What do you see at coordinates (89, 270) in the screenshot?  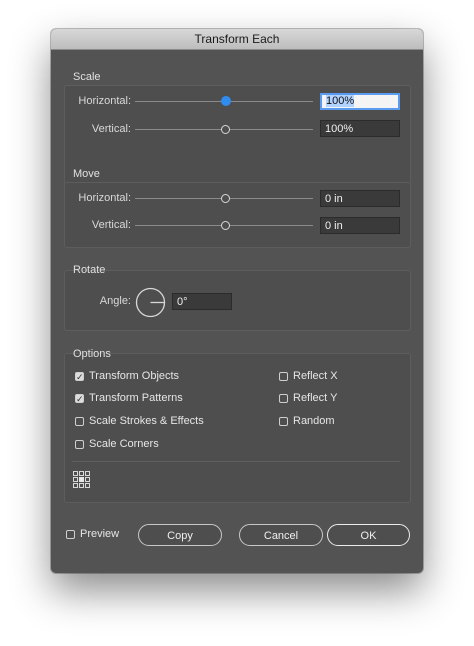 I see `rotate-section-title: Rotate` at bounding box center [89, 270].